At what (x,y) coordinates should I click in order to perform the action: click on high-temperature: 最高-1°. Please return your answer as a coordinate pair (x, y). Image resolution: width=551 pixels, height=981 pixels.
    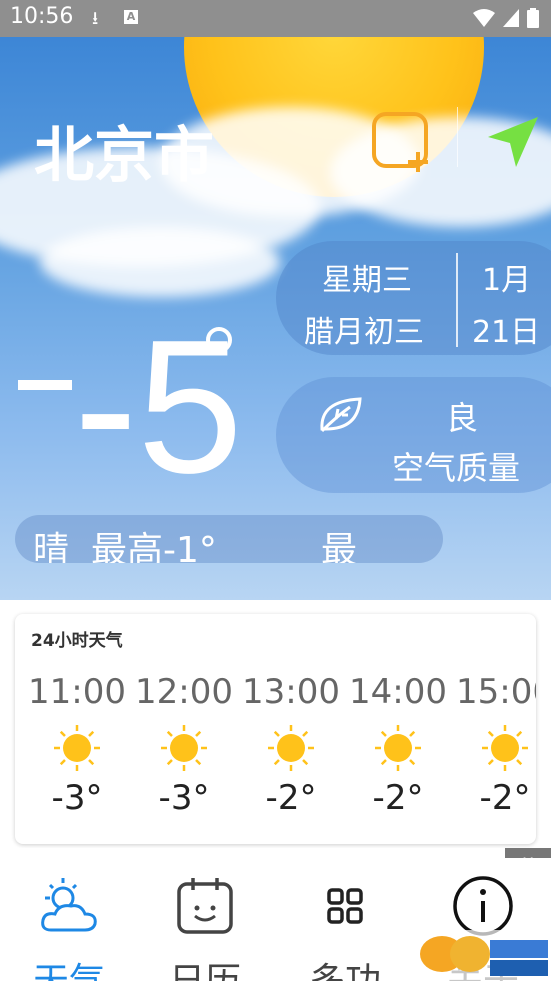
    Looking at the image, I should click on (154, 546).